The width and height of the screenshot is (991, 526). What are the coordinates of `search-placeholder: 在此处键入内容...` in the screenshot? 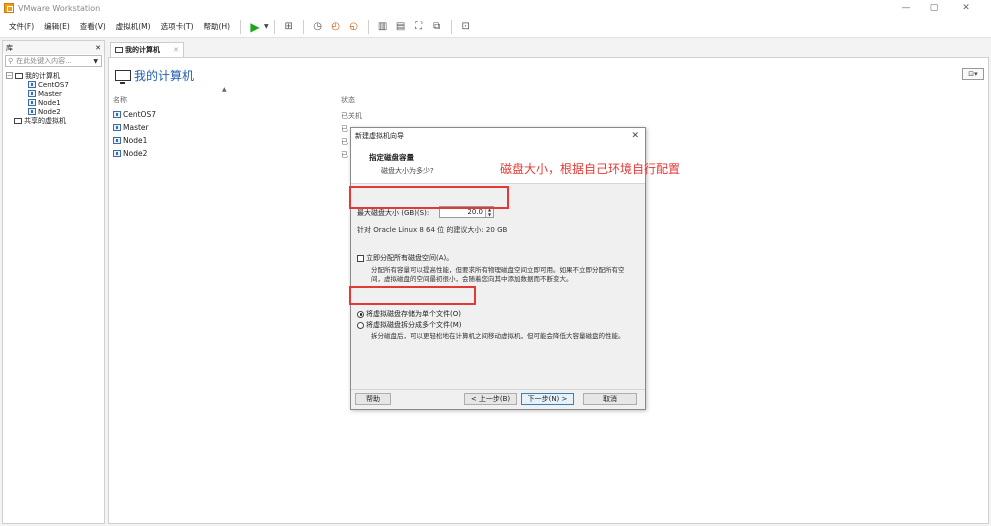 It's located at (44, 61).